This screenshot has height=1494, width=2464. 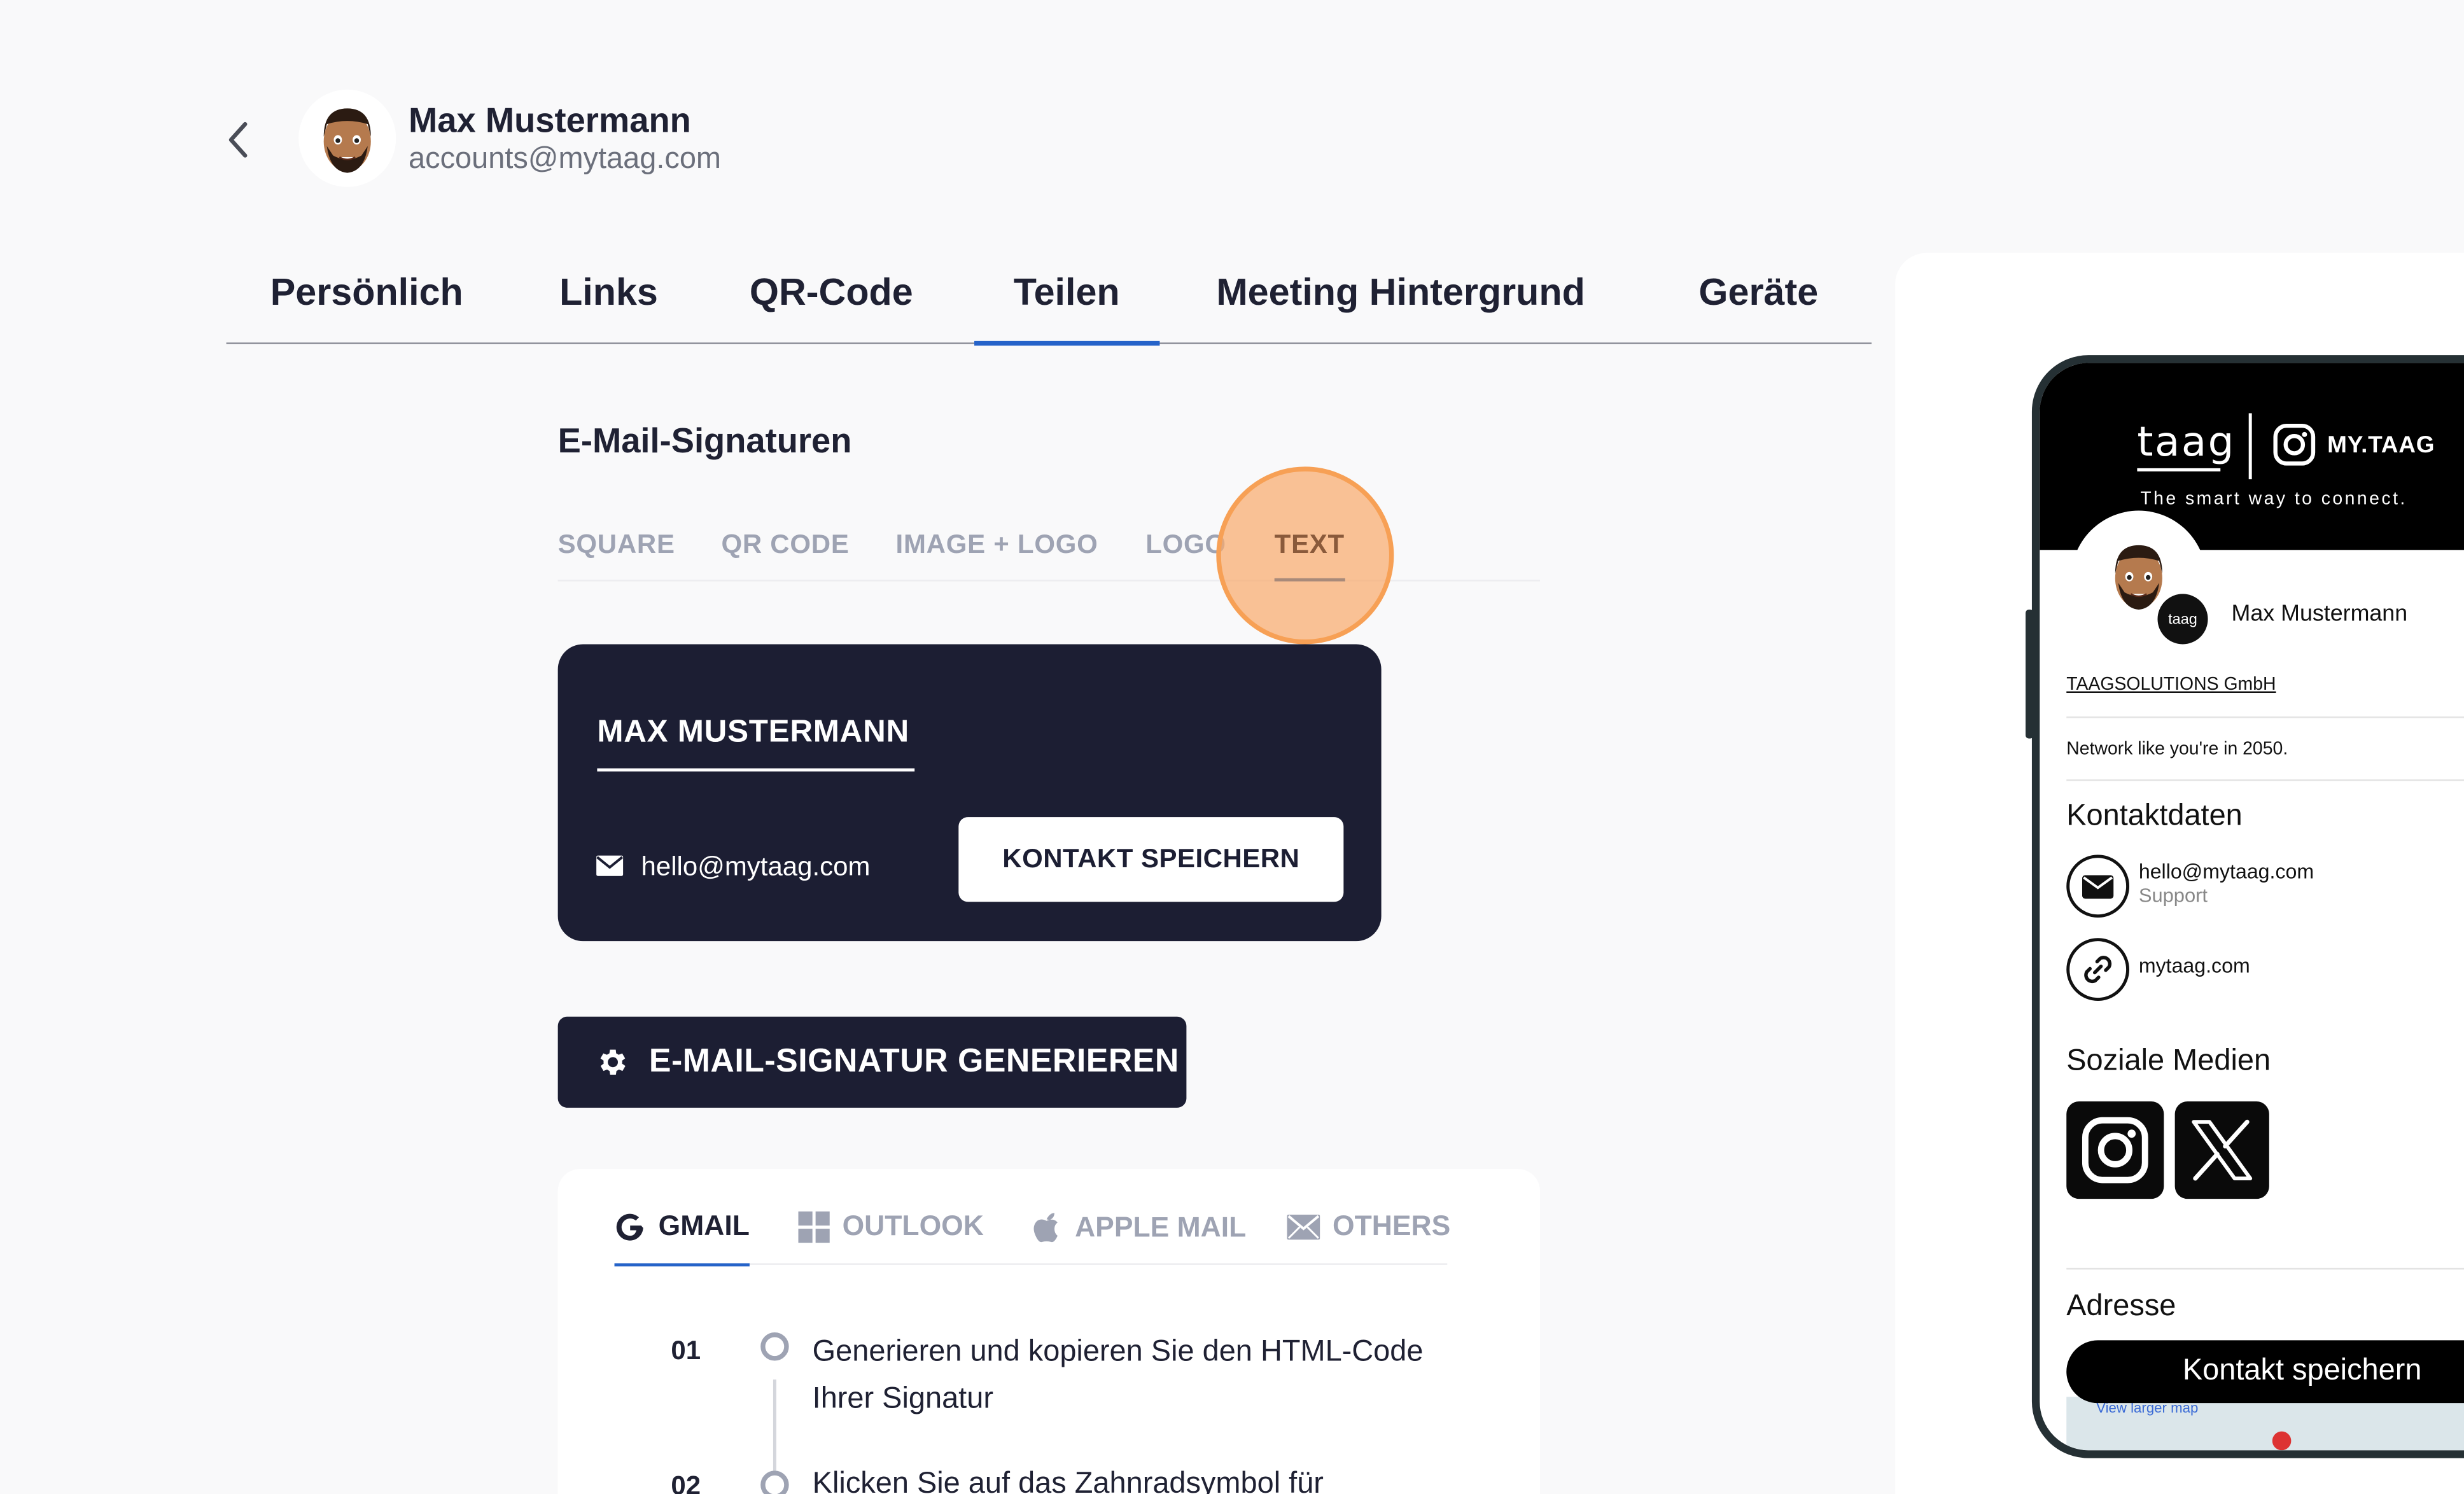 I want to click on mail-icon, so click(x=610, y=866).